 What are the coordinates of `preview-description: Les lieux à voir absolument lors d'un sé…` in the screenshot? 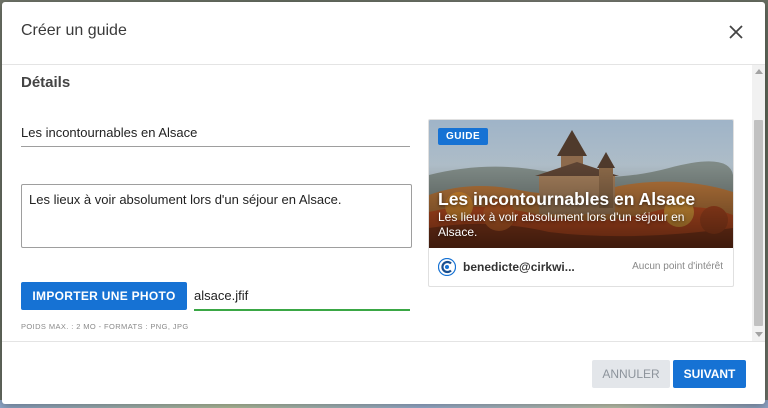 It's located at (561, 224).